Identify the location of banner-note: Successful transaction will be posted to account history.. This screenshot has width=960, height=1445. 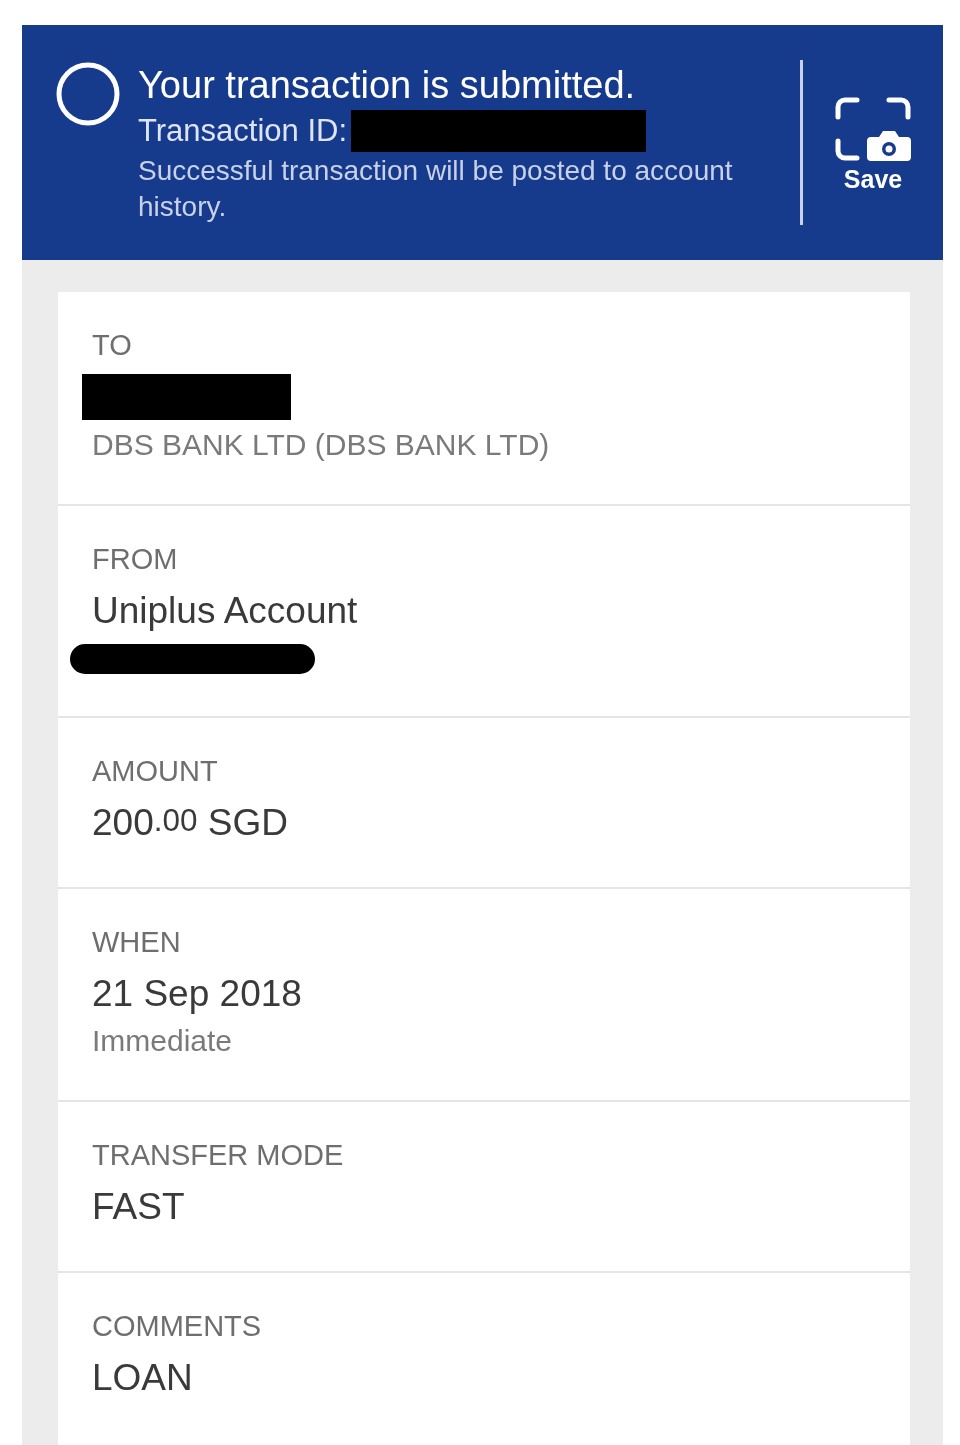
(436, 189).